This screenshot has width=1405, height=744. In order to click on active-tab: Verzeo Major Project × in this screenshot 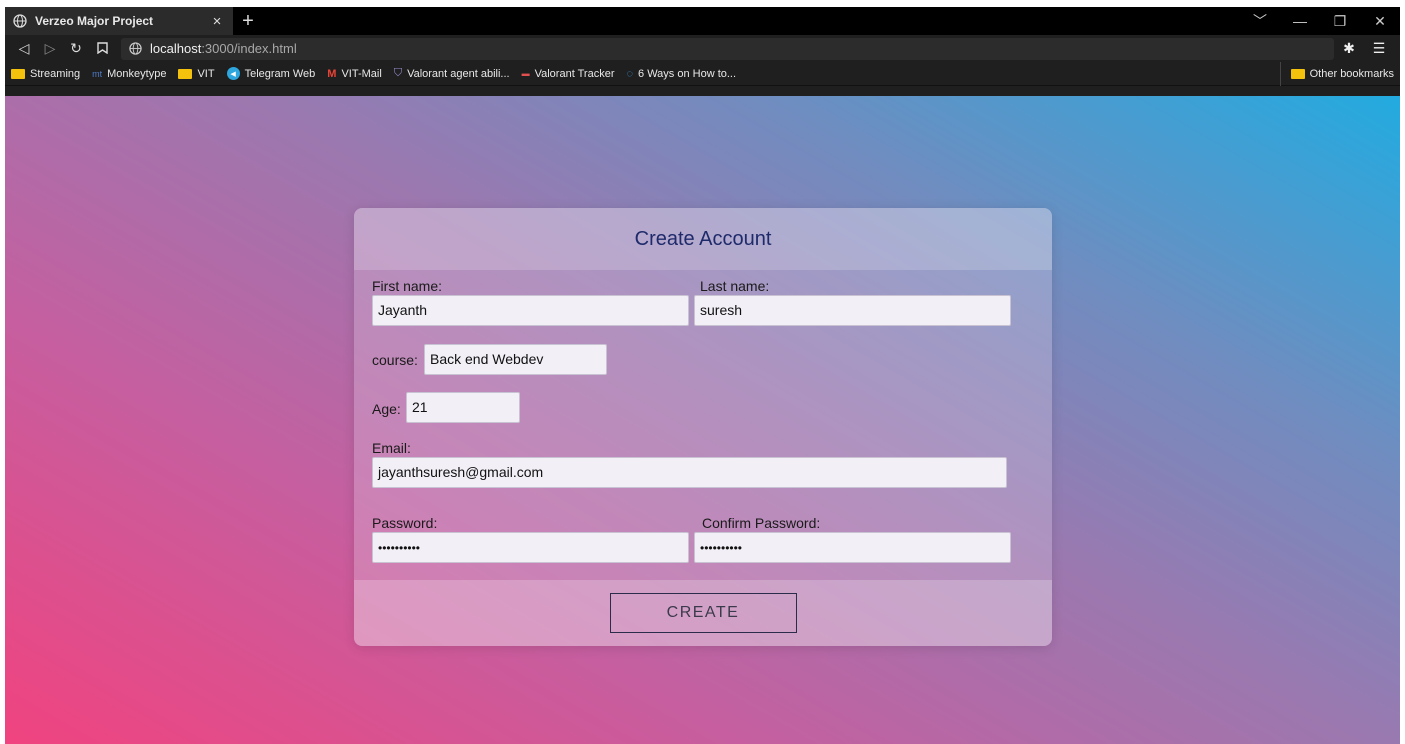, I will do `click(119, 21)`.